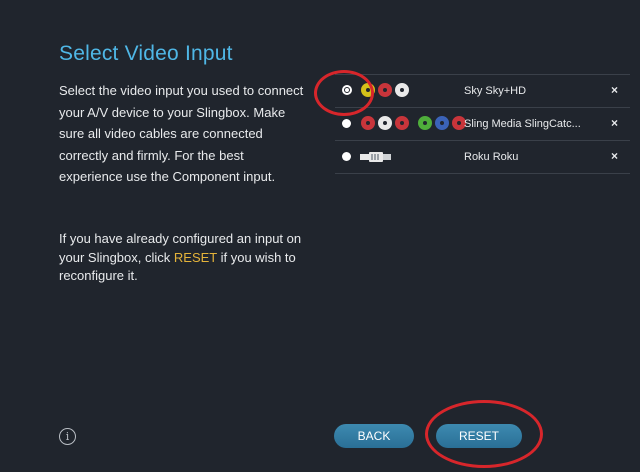 Image resolution: width=640 pixels, height=472 pixels. What do you see at coordinates (375, 157) in the screenshot?
I see `hdmi-plug-icon` at bounding box center [375, 157].